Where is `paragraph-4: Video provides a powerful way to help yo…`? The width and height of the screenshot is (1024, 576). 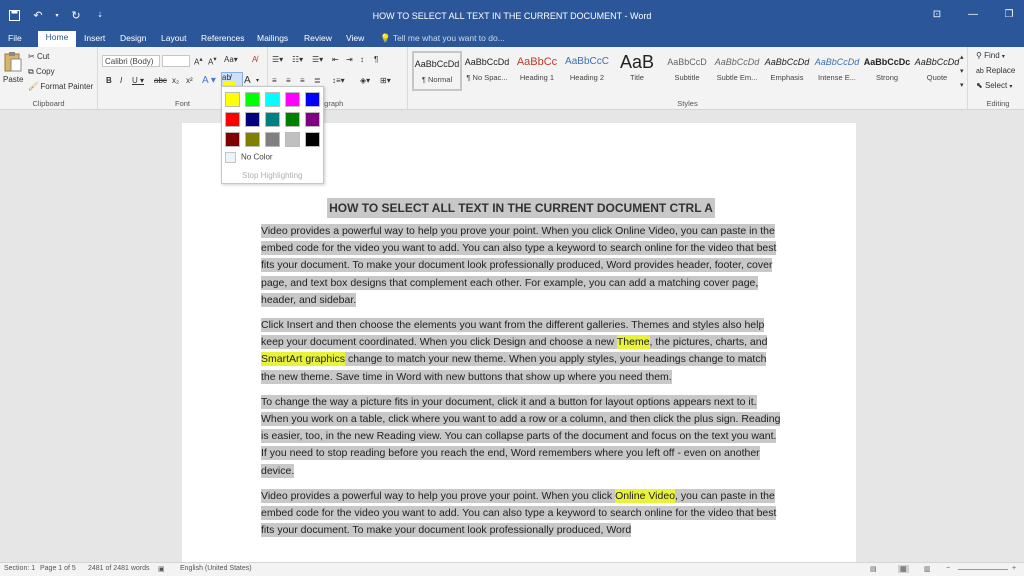 paragraph-4: Video provides a powerful way to help yo… is located at coordinates (521, 514).